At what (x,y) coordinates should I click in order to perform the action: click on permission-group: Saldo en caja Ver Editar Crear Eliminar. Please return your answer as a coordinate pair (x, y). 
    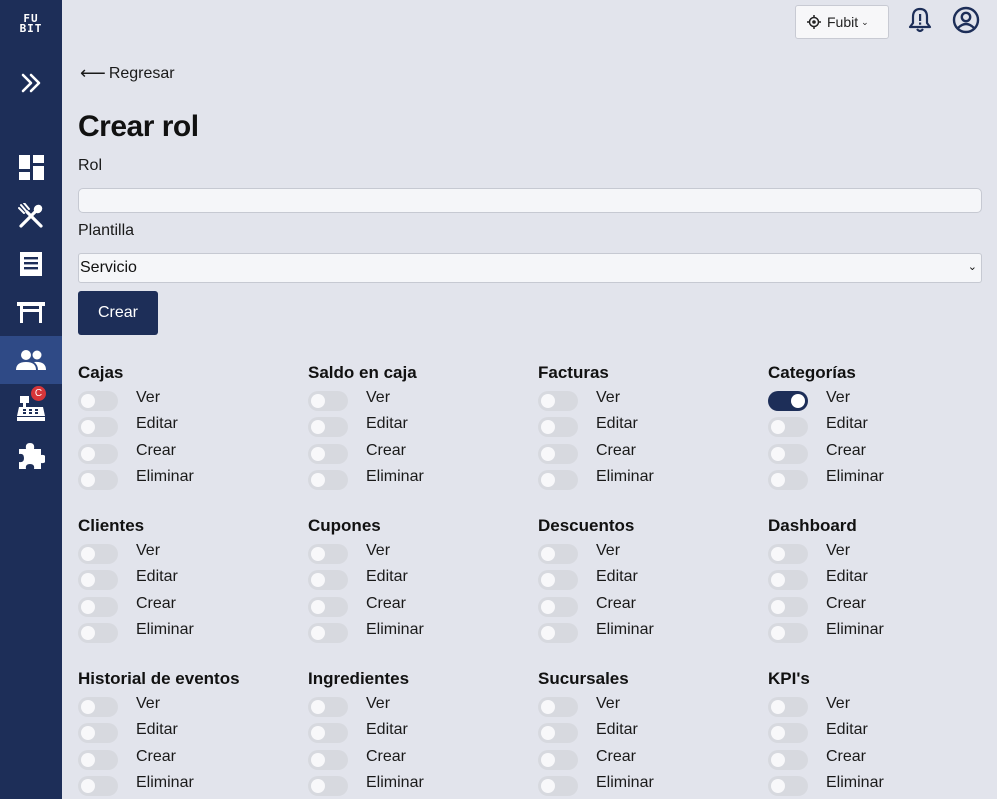
    Looking at the image, I should click on (418, 428).